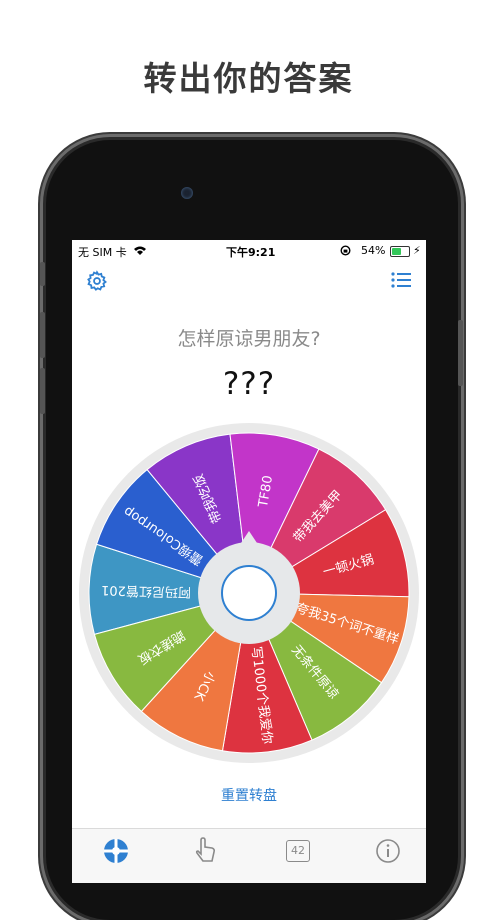 Image resolution: width=497 pixels, height=920 pixels. I want to click on carrier-text: 无 SIM 卡, so click(102, 252).